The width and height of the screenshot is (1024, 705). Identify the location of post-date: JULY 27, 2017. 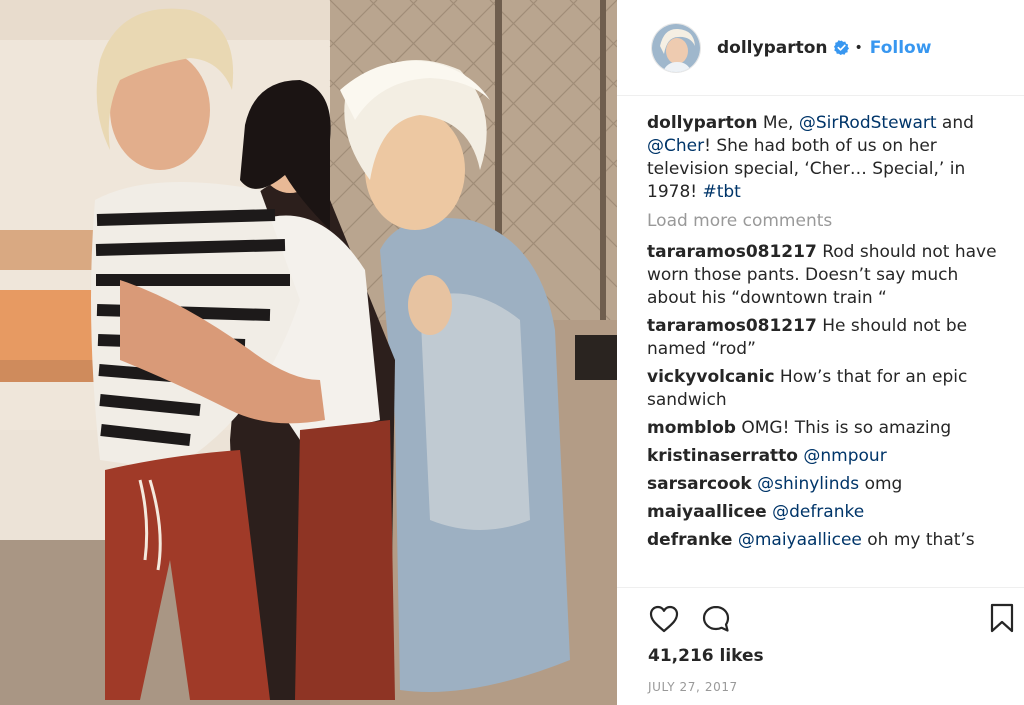
(693, 687).